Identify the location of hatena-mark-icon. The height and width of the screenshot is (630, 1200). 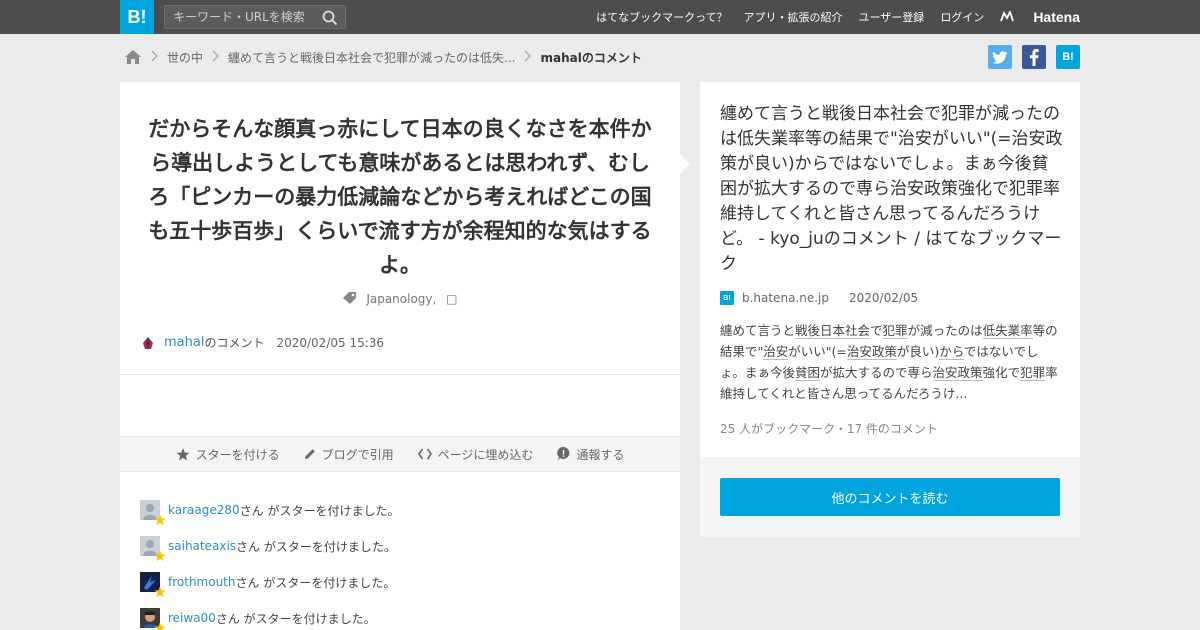
(1007, 16).